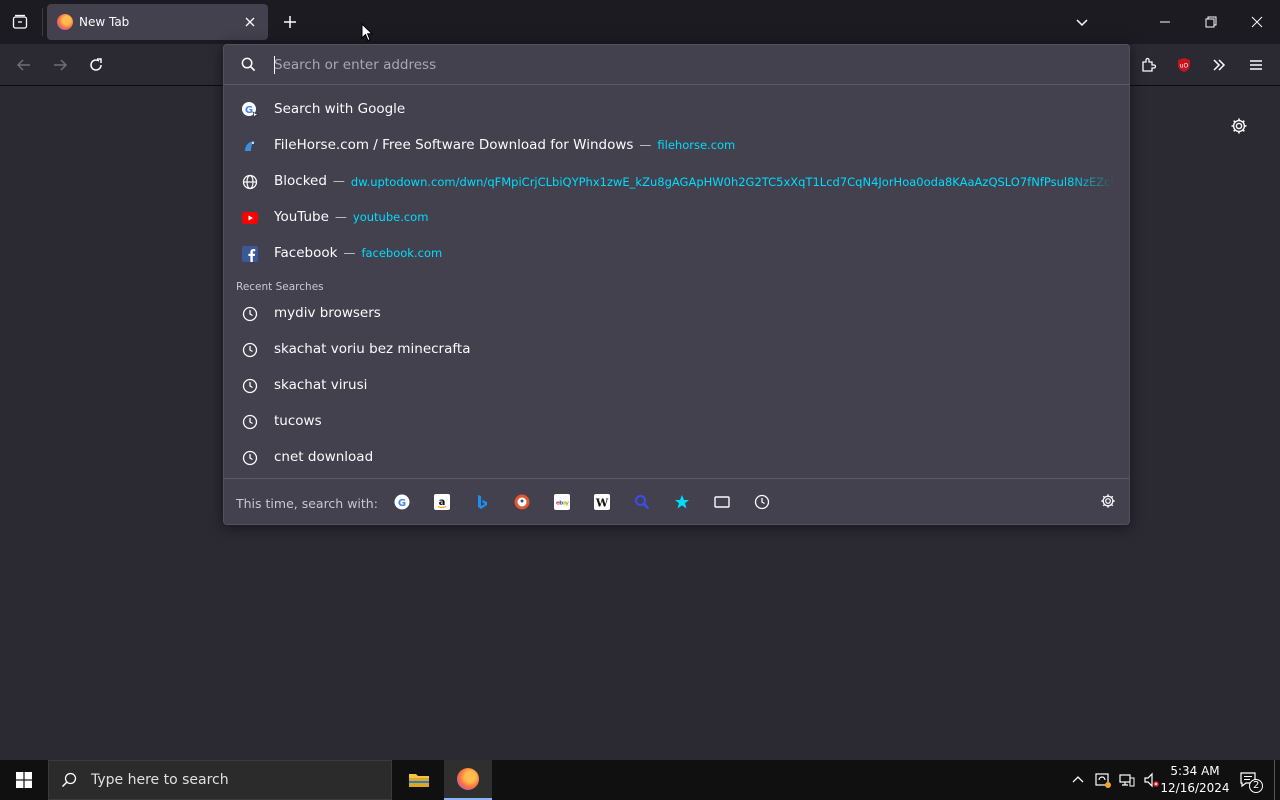 This screenshot has width=1280, height=800. I want to click on magnifier-blue-icon, so click(642, 502).